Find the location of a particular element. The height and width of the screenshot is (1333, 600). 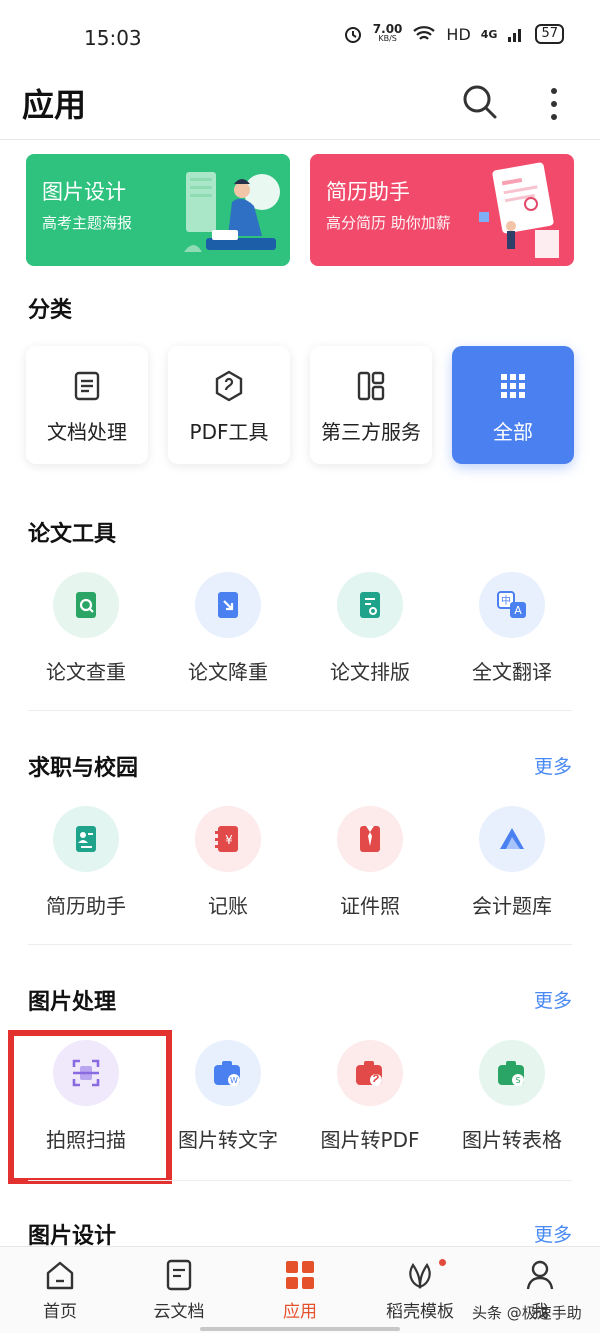

nav-cloud-docs: 云文档 is located at coordinates (179, 1291).